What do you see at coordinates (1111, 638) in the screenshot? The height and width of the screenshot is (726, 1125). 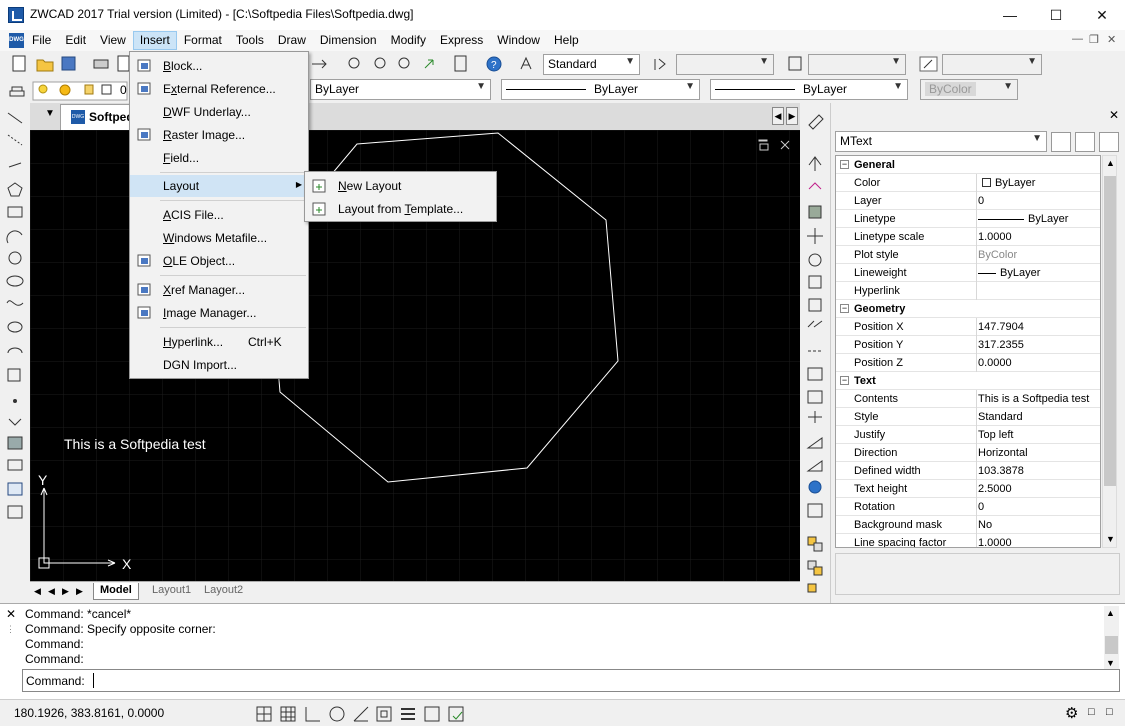 I see `command-scrollbar: ▲ ▼` at bounding box center [1111, 638].